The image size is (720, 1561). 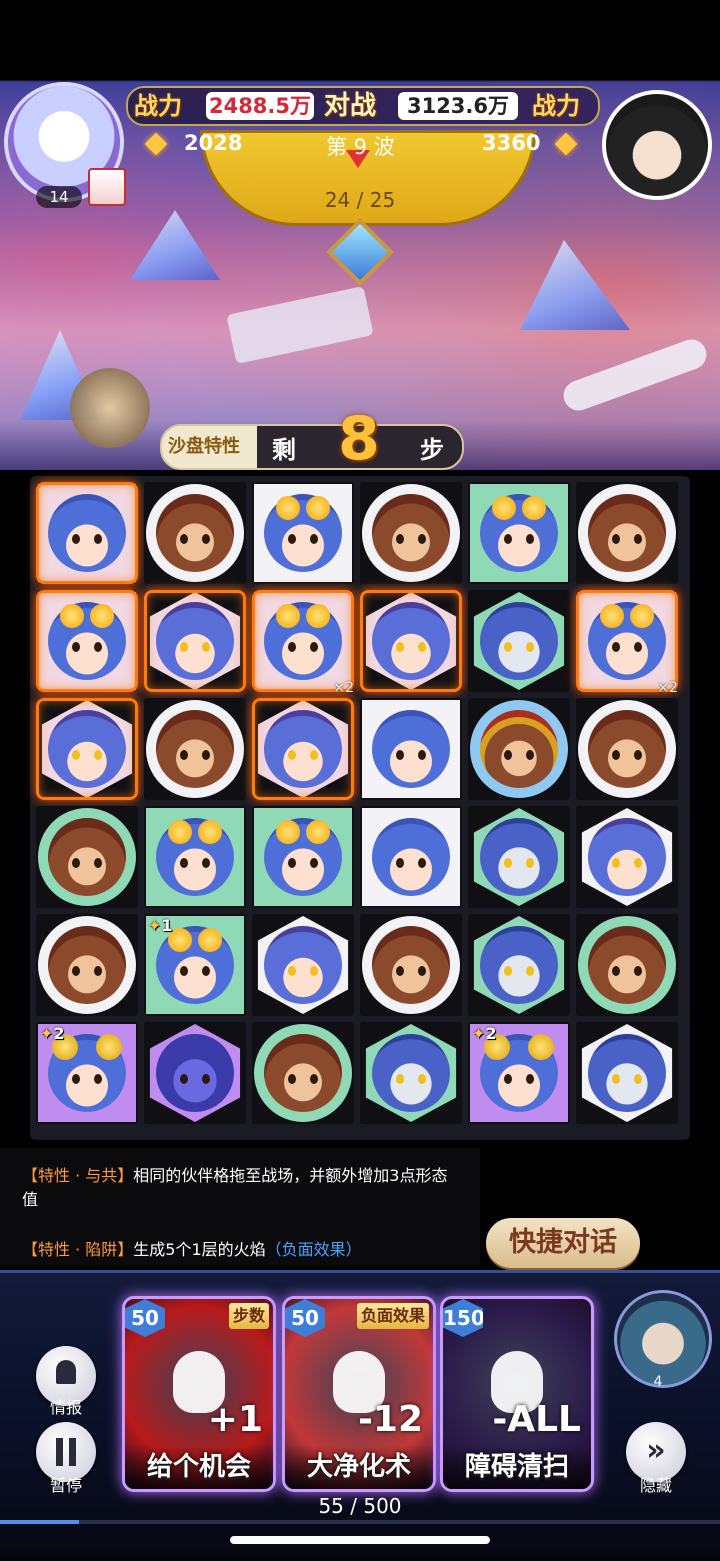 What do you see at coordinates (657, 145) in the screenshot?
I see `opponent-avatar` at bounding box center [657, 145].